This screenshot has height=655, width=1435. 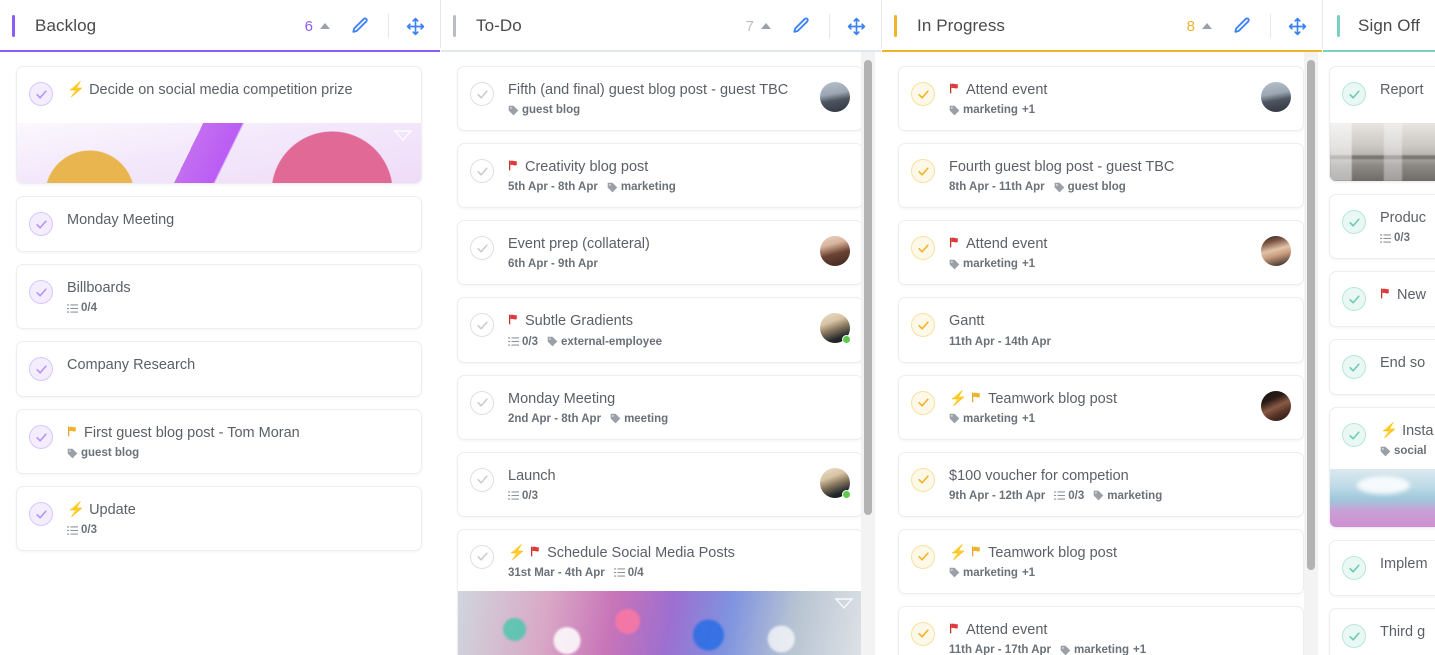 What do you see at coordinates (1382, 299) in the screenshot?
I see `card: New` at bounding box center [1382, 299].